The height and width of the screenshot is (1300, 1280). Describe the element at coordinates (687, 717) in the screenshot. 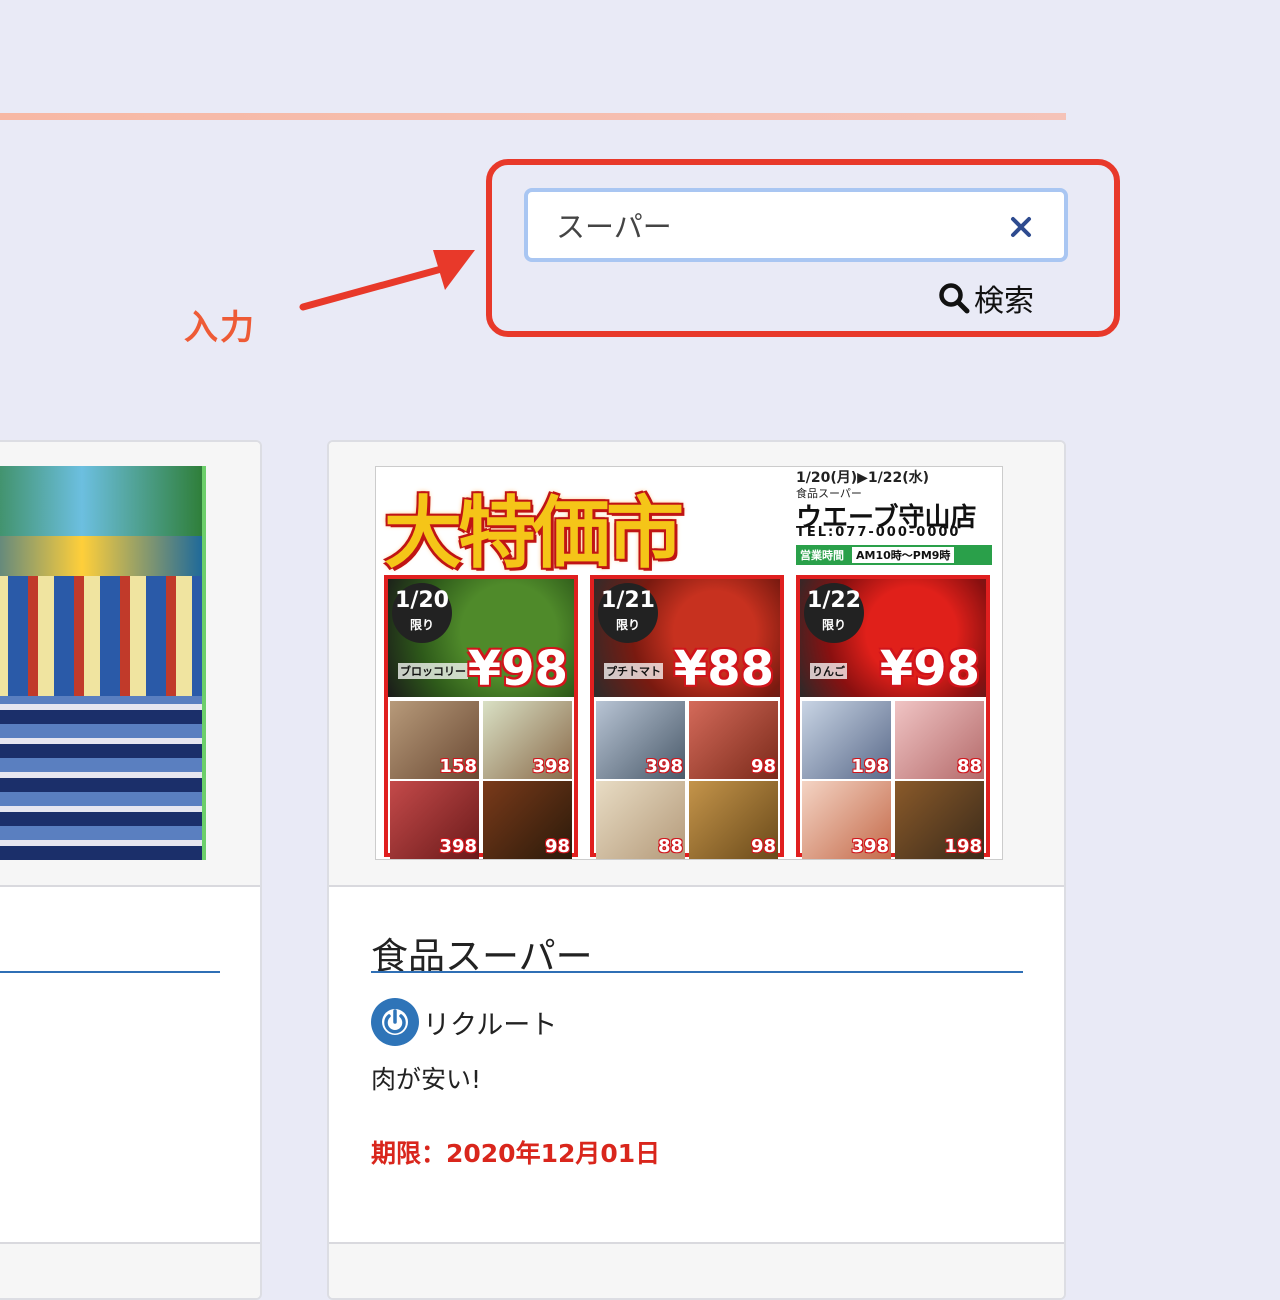

I see `flyer-column: 1/21 限り プチトマト ¥88 398 98 88 98` at that location.